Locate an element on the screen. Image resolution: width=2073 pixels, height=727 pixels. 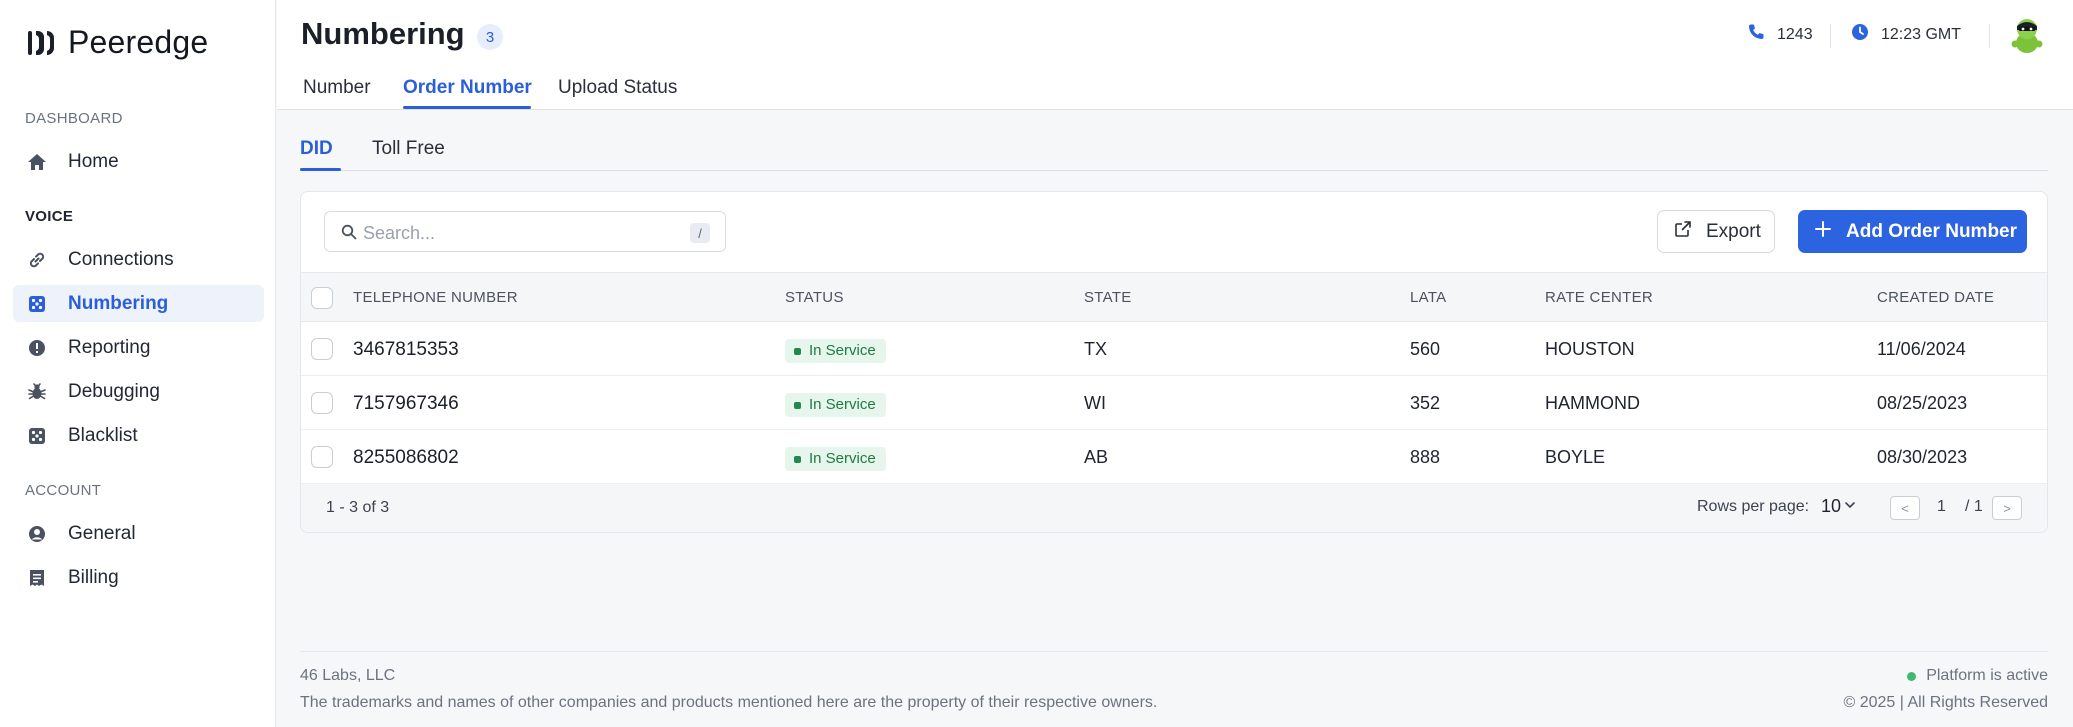
current-time: 12:23 GMT is located at coordinates (1921, 34).